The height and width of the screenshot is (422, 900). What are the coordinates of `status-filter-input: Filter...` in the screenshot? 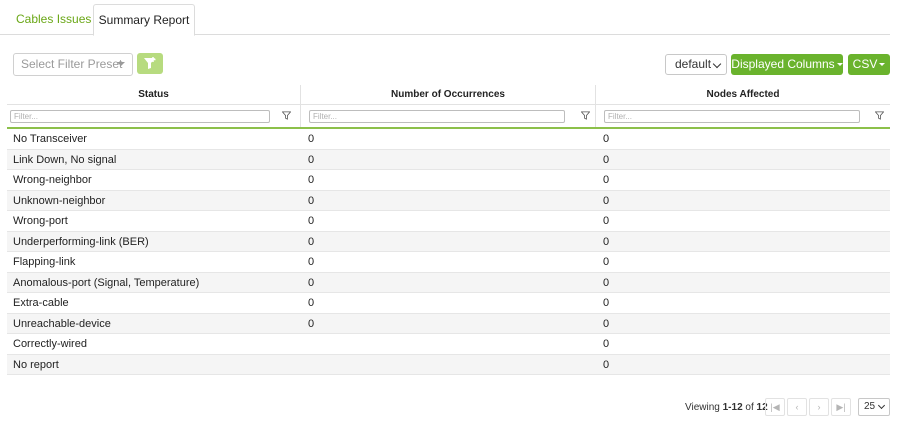 It's located at (140, 116).